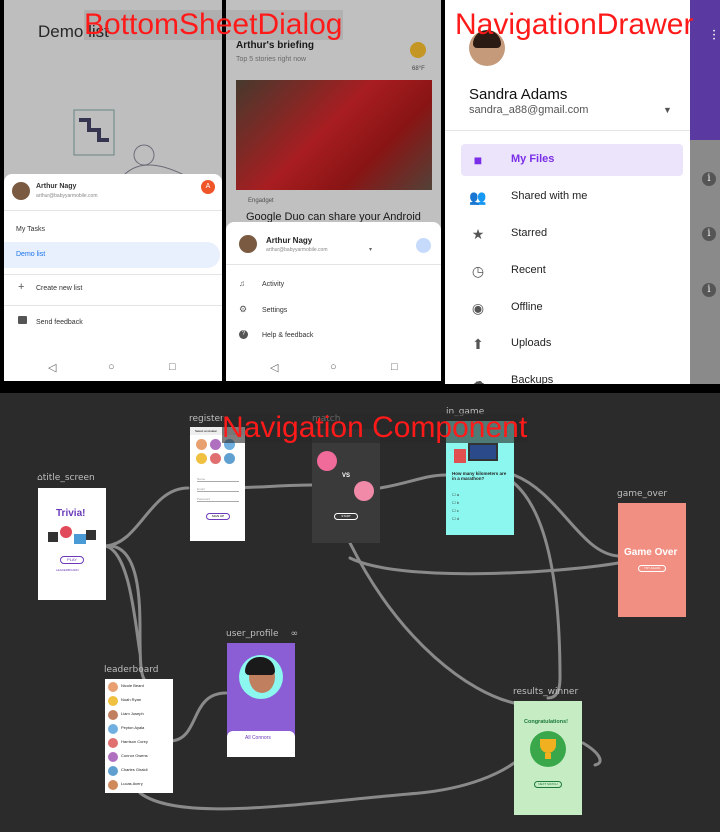 Image resolution: width=720 pixels, height=832 pixels. Describe the element at coordinates (478, 308) in the screenshot. I see `offline-icon: ◉` at that location.